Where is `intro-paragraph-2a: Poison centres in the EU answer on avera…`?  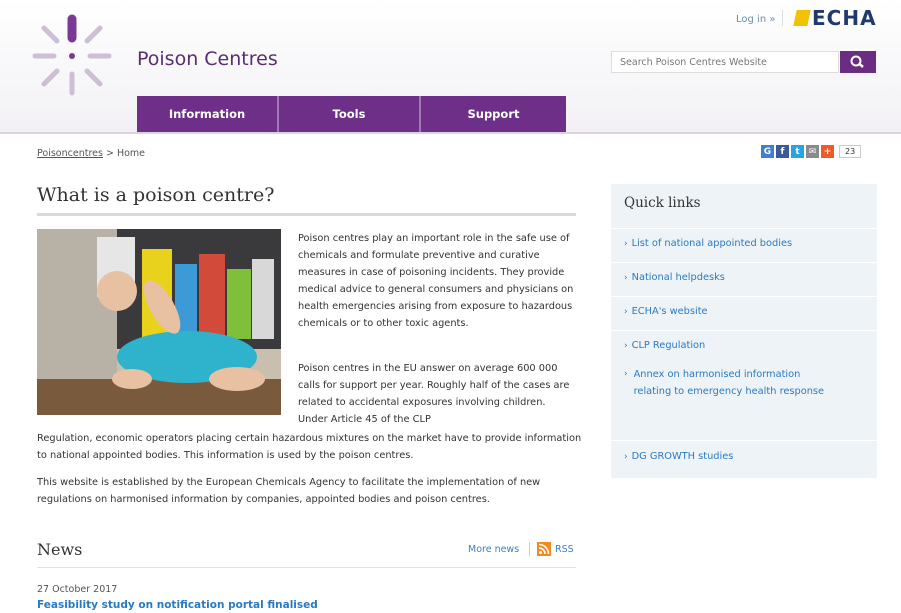
intro-paragraph-2a: Poison centres in the EU answer on avera… is located at coordinates (434, 394).